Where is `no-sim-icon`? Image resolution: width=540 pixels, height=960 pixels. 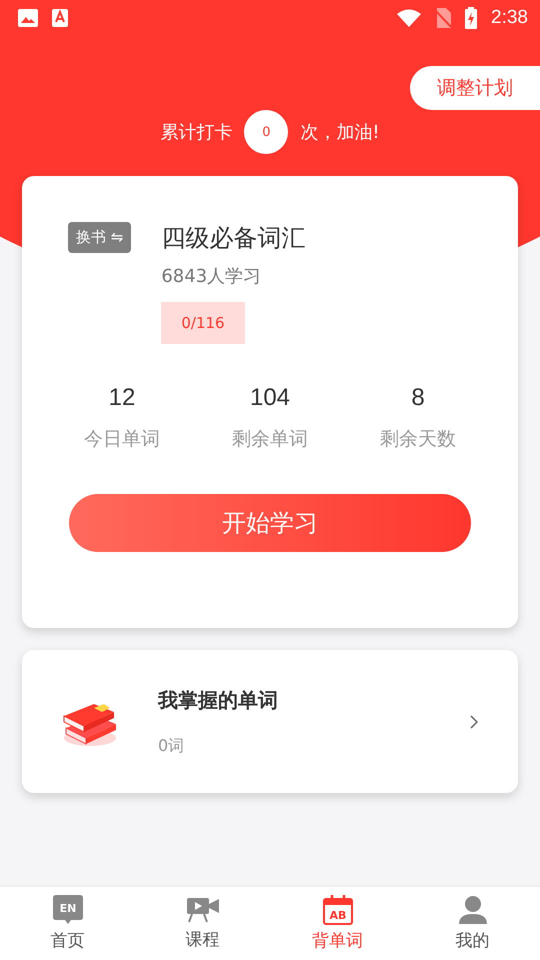
no-sim-icon is located at coordinates (443, 18).